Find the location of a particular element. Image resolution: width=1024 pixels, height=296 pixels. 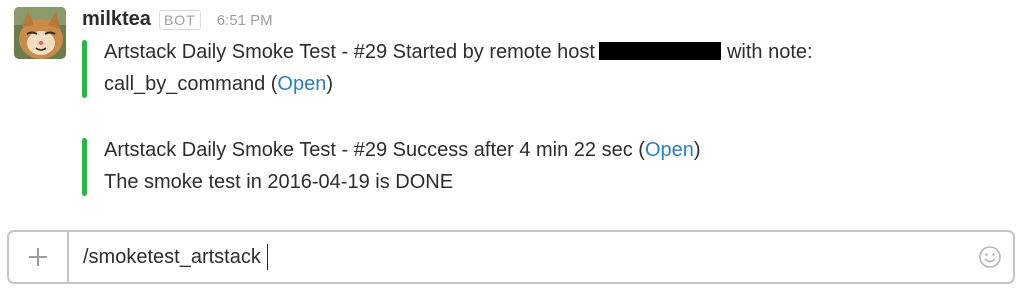

attachment-text: call_by_command ( is located at coordinates (191, 84).